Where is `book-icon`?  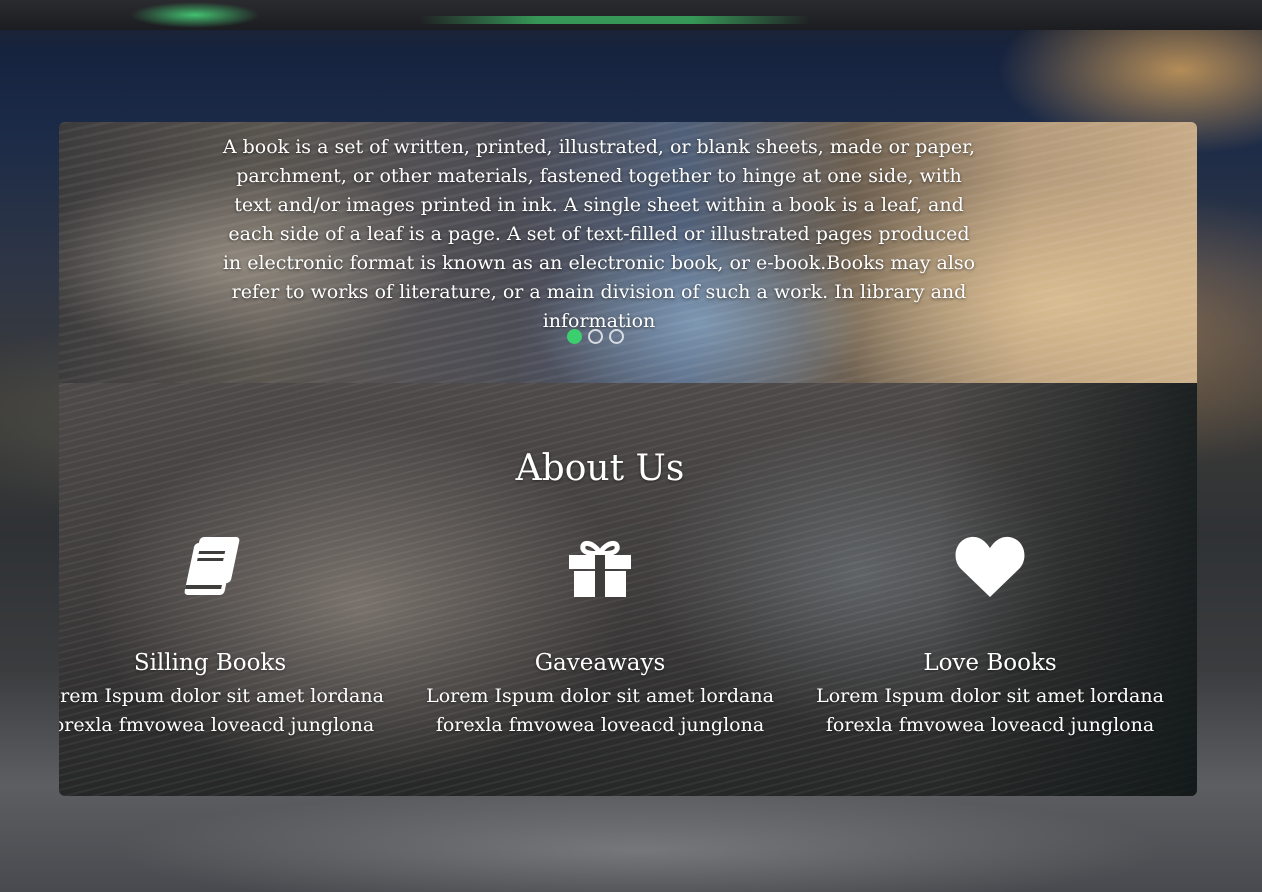
book-icon is located at coordinates (212, 566).